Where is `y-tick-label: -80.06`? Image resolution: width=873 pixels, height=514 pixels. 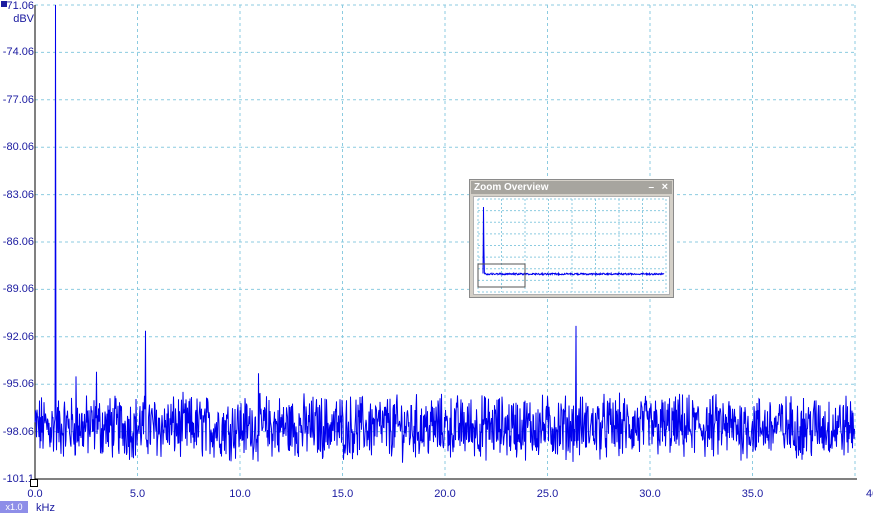 y-tick-label: -80.06 is located at coordinates (18, 147).